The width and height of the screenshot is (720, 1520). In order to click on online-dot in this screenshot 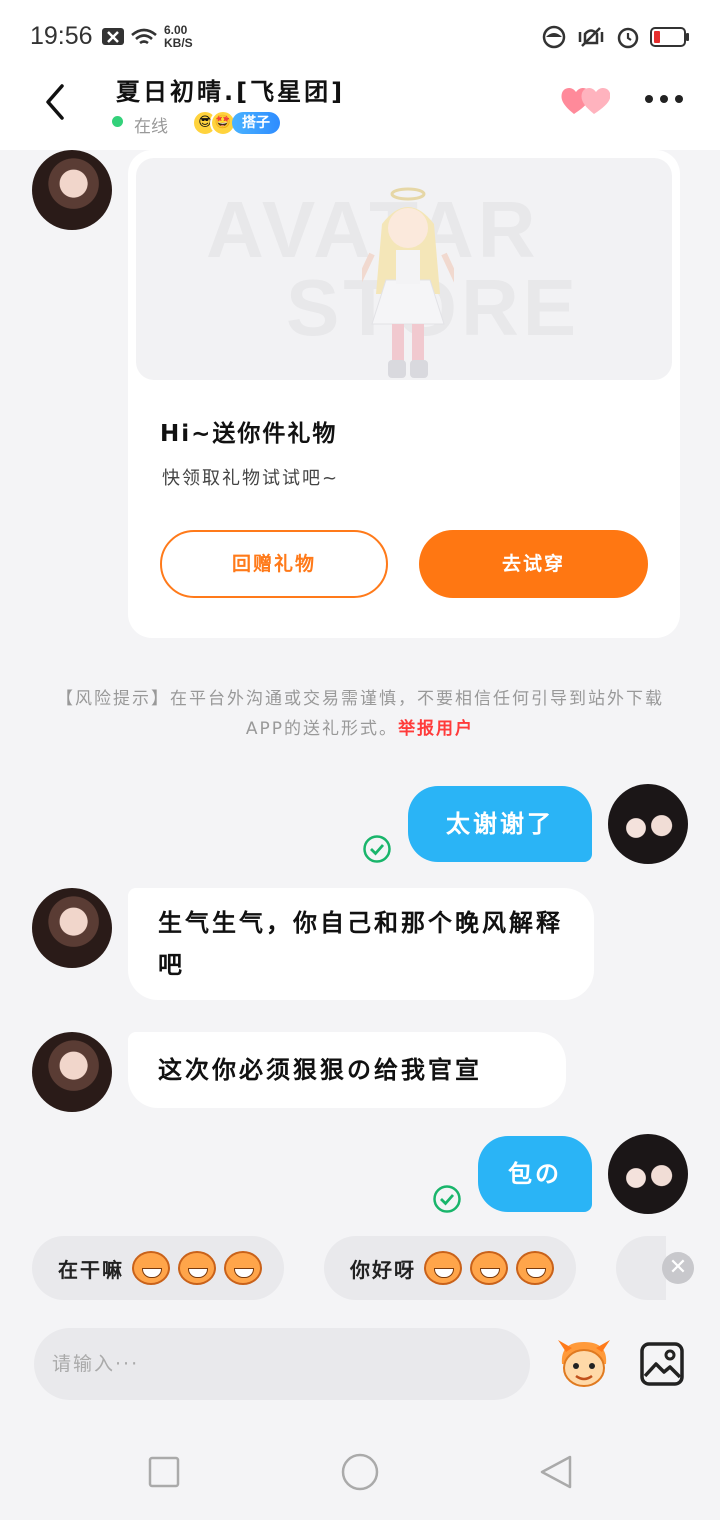, I will do `click(117, 121)`.